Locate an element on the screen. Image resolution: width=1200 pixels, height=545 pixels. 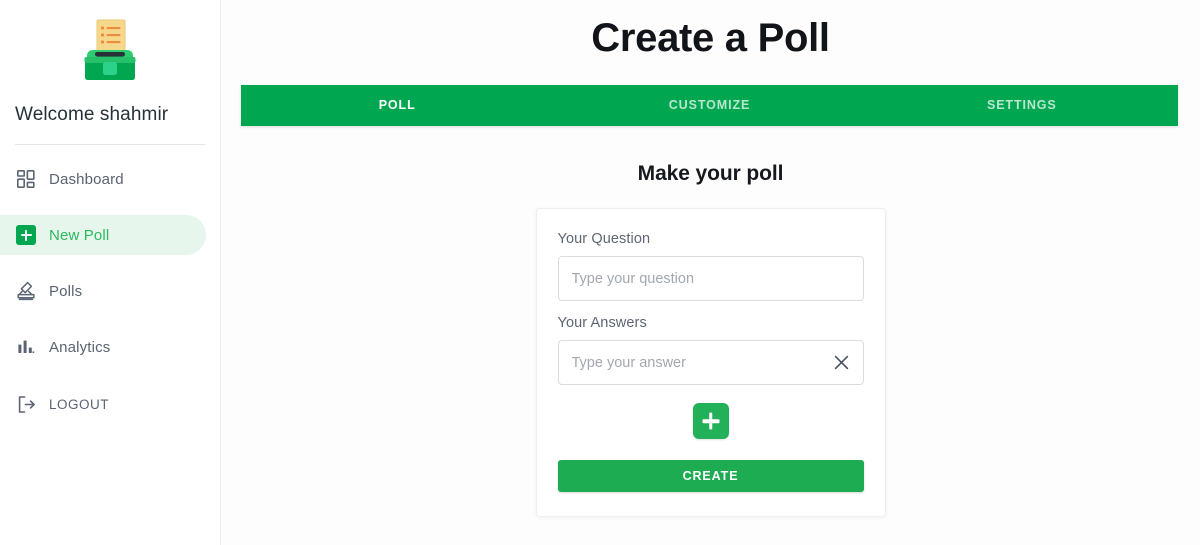
add-answer-button is located at coordinates (710, 421).